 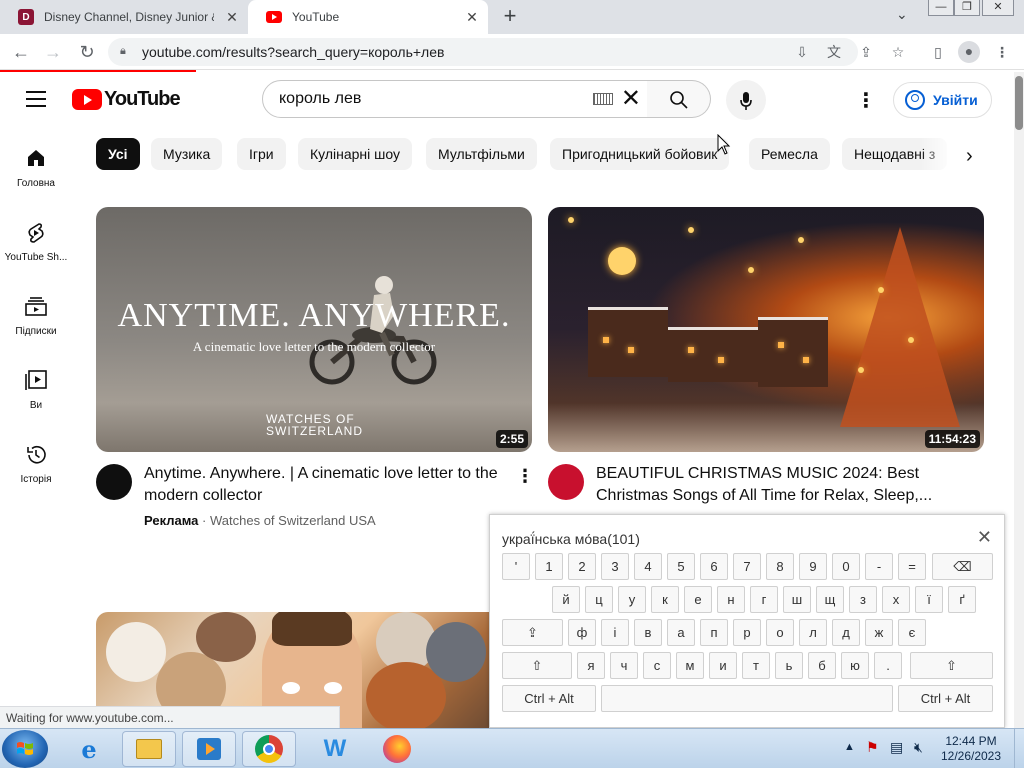 I want to click on chip-cartoons: Мультфільми, so click(x=481, y=154).